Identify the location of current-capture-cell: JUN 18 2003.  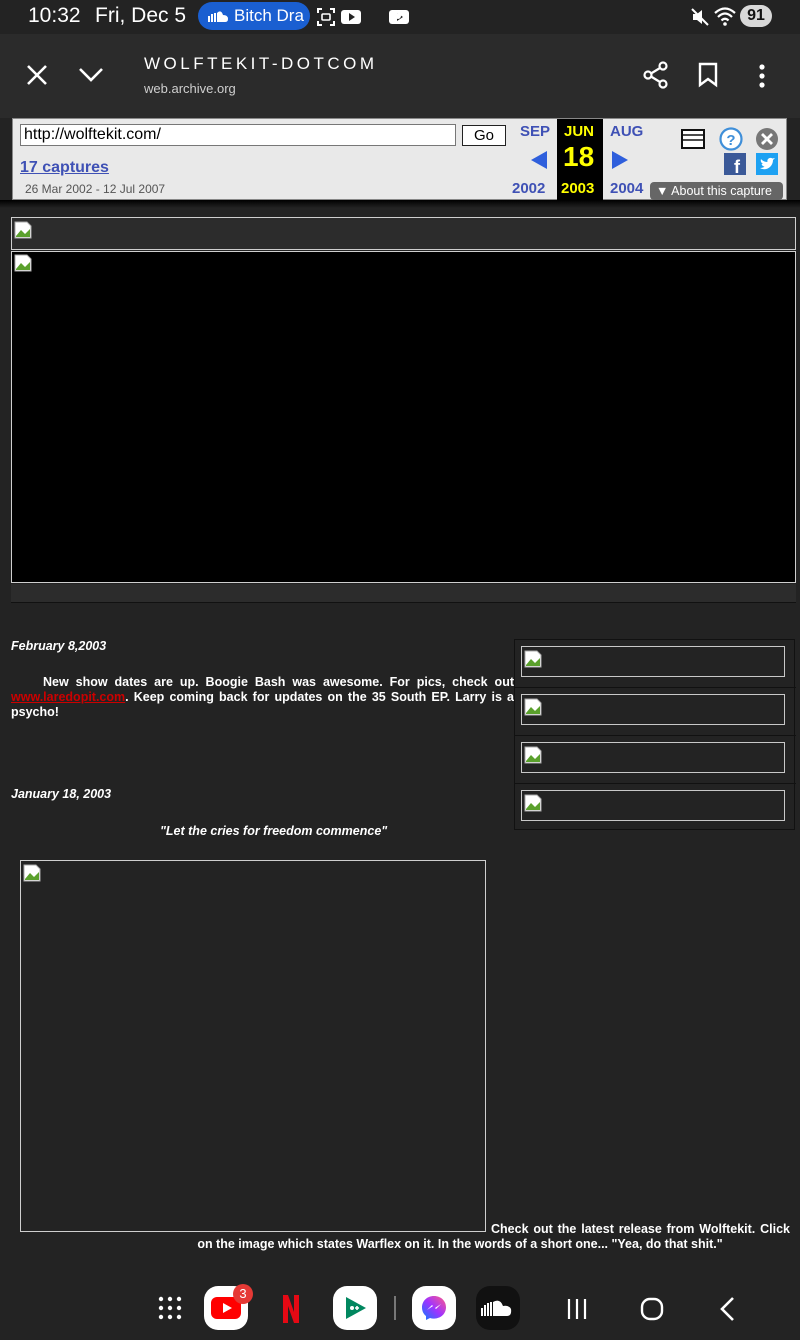
(580, 159).